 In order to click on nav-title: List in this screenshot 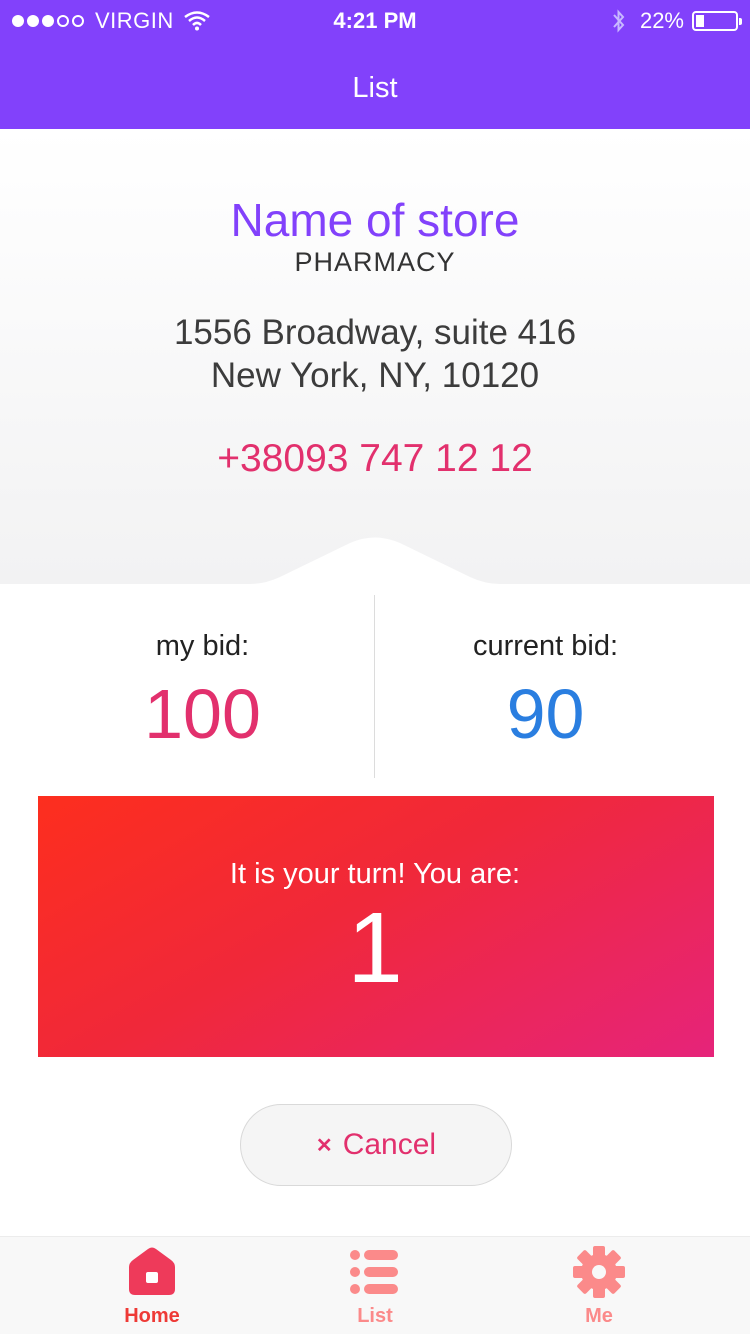, I will do `click(375, 88)`.